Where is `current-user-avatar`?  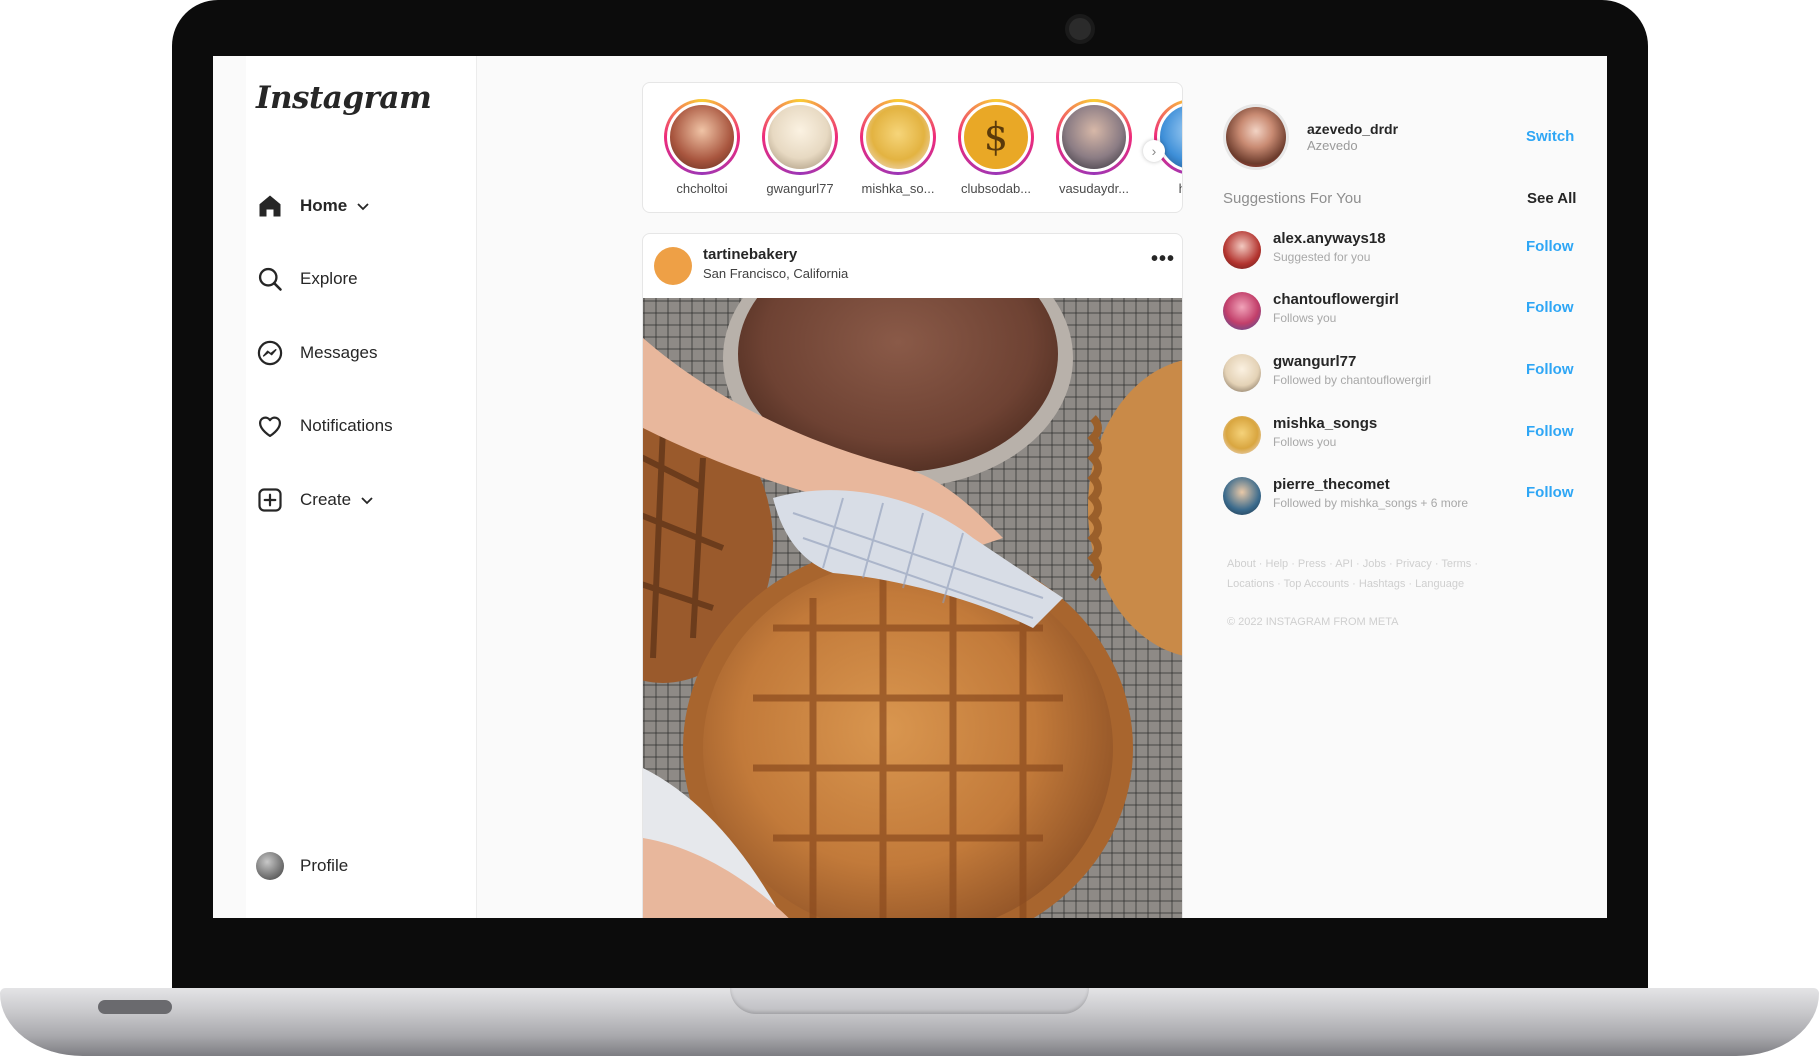
current-user-avatar is located at coordinates (1256, 137).